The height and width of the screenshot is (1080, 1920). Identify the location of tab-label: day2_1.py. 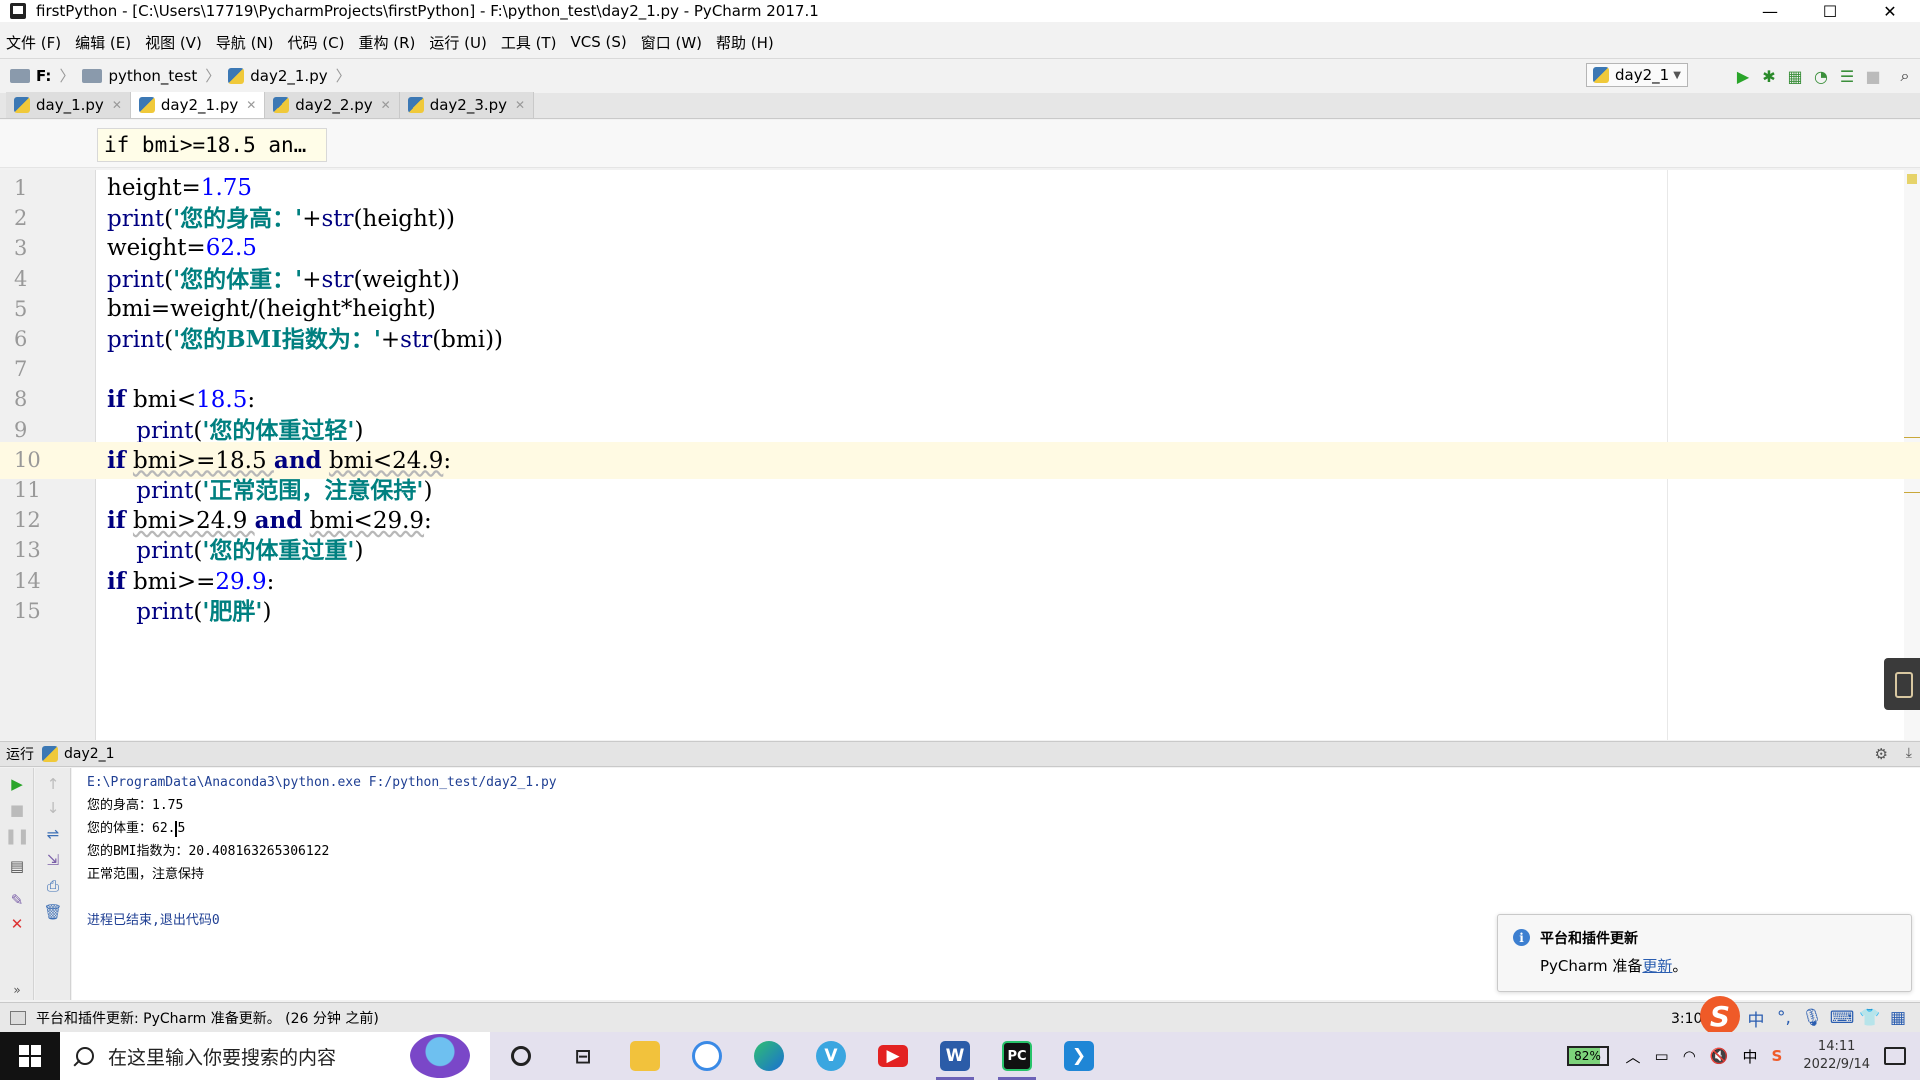
(199, 105).